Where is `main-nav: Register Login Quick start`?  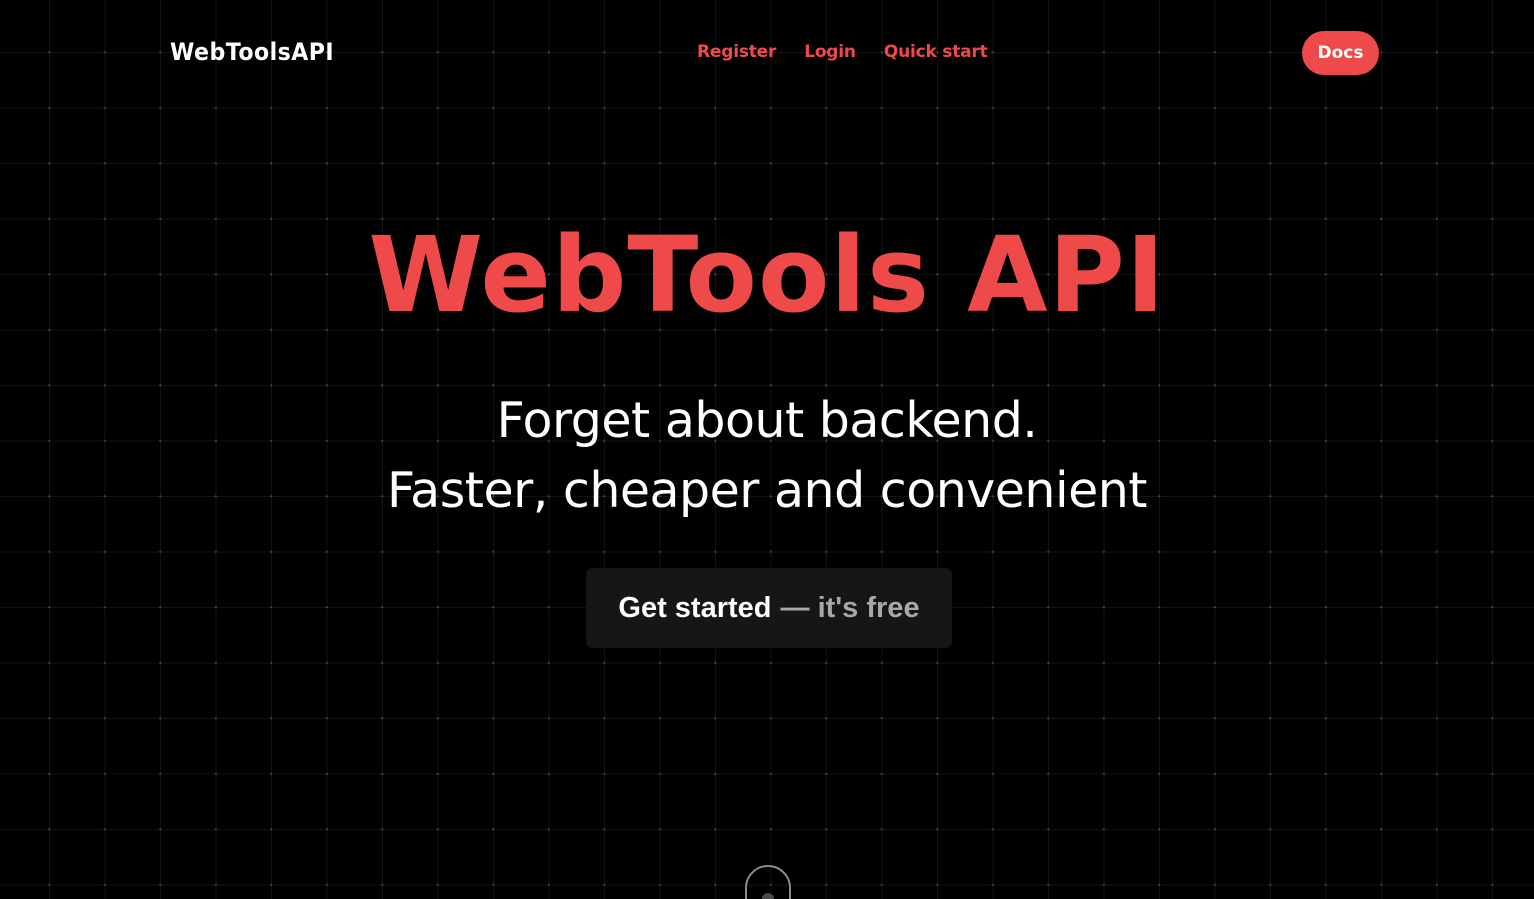
main-nav: Register Login Quick start is located at coordinates (842, 52).